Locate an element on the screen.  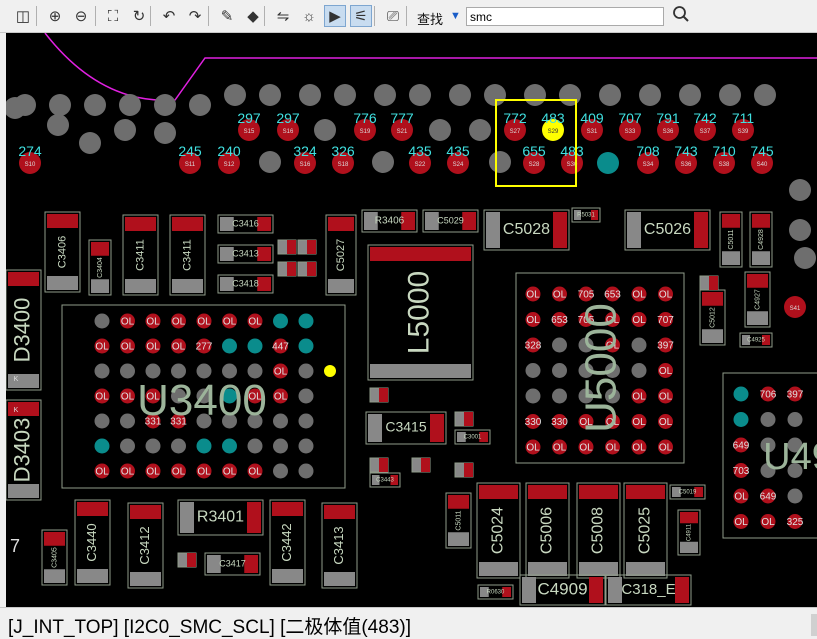
component: C3443 is located at coordinates (385, 480).